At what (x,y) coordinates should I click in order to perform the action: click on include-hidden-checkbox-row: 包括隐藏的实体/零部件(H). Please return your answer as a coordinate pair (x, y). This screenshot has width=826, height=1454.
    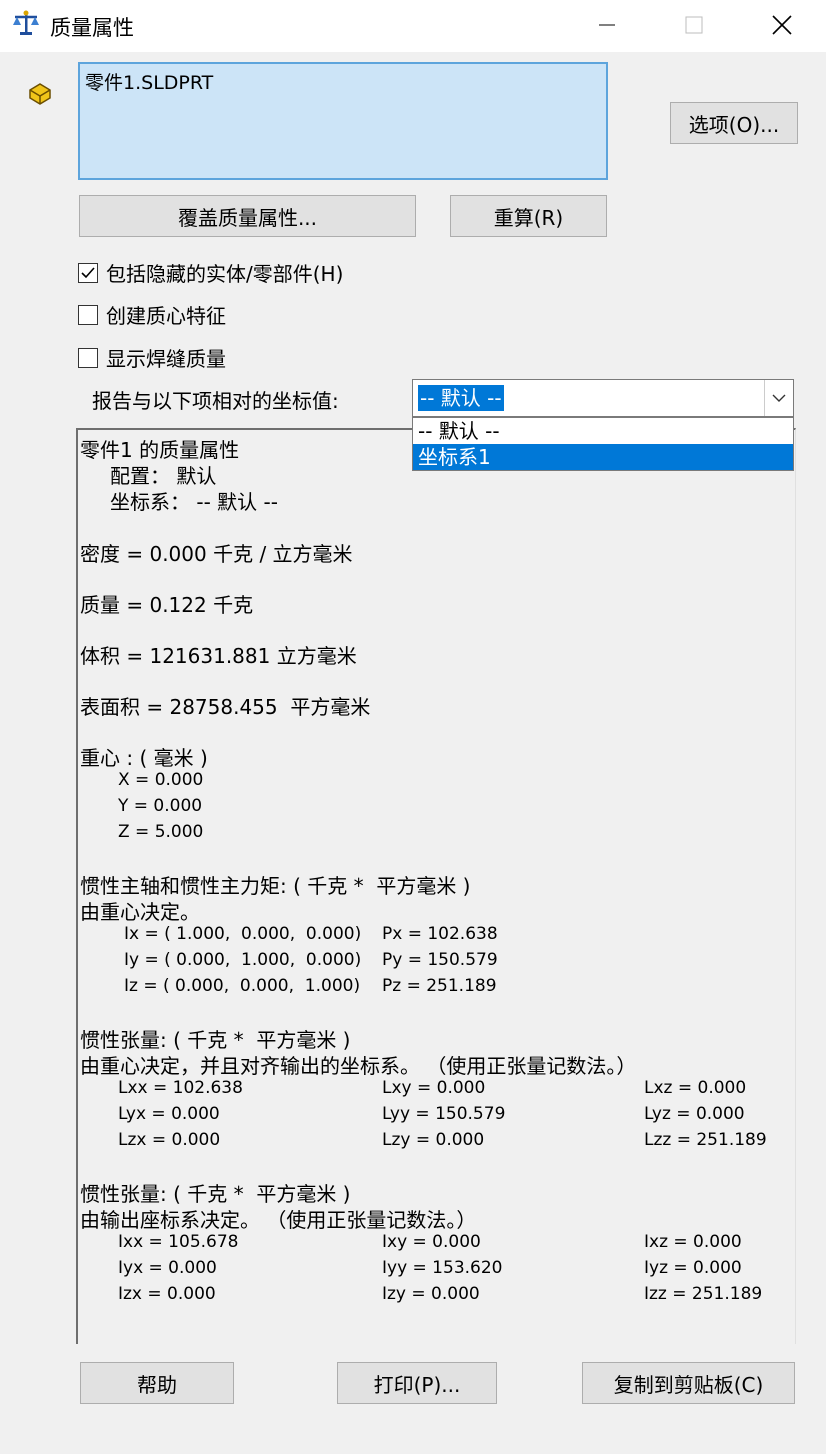
    Looking at the image, I should click on (210, 272).